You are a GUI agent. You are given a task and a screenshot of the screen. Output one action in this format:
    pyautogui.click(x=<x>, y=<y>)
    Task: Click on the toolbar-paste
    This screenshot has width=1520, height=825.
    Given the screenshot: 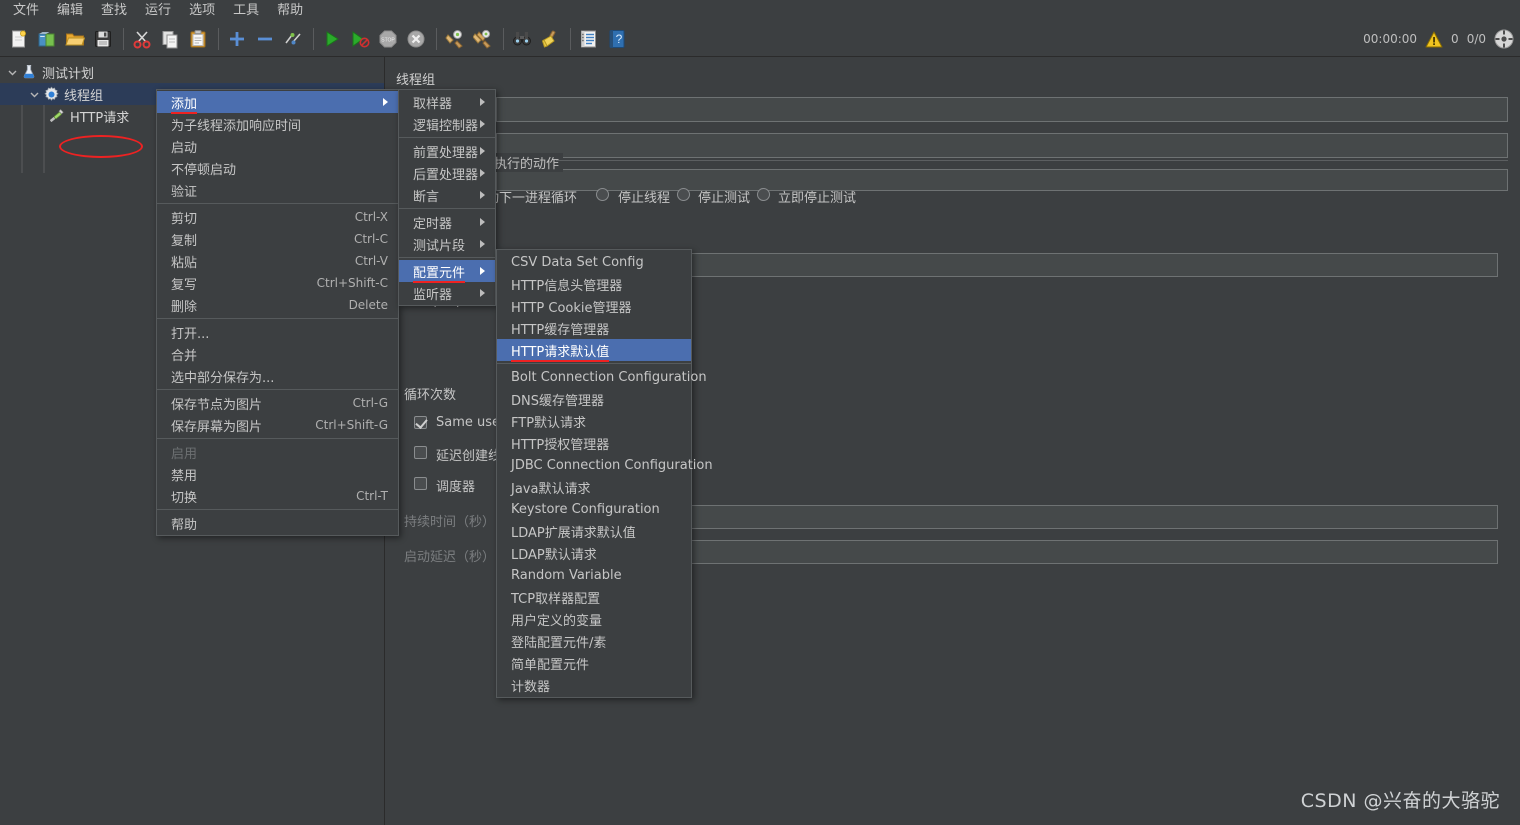 What is the action you would take?
    pyautogui.click(x=198, y=39)
    